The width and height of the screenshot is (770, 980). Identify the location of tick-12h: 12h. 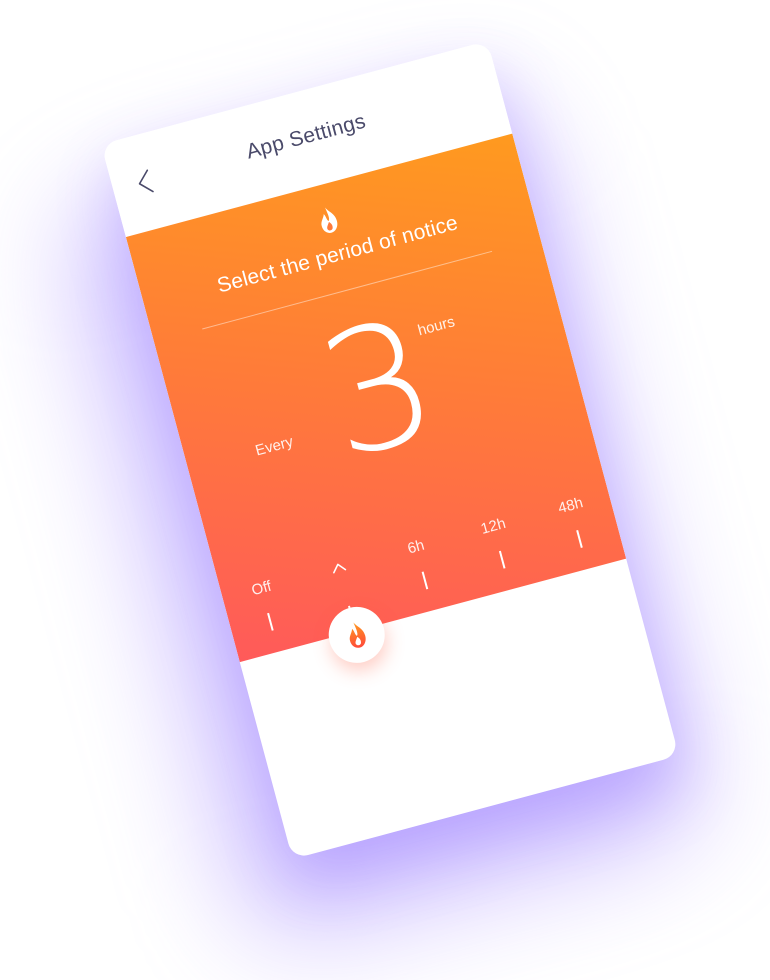
(497, 543).